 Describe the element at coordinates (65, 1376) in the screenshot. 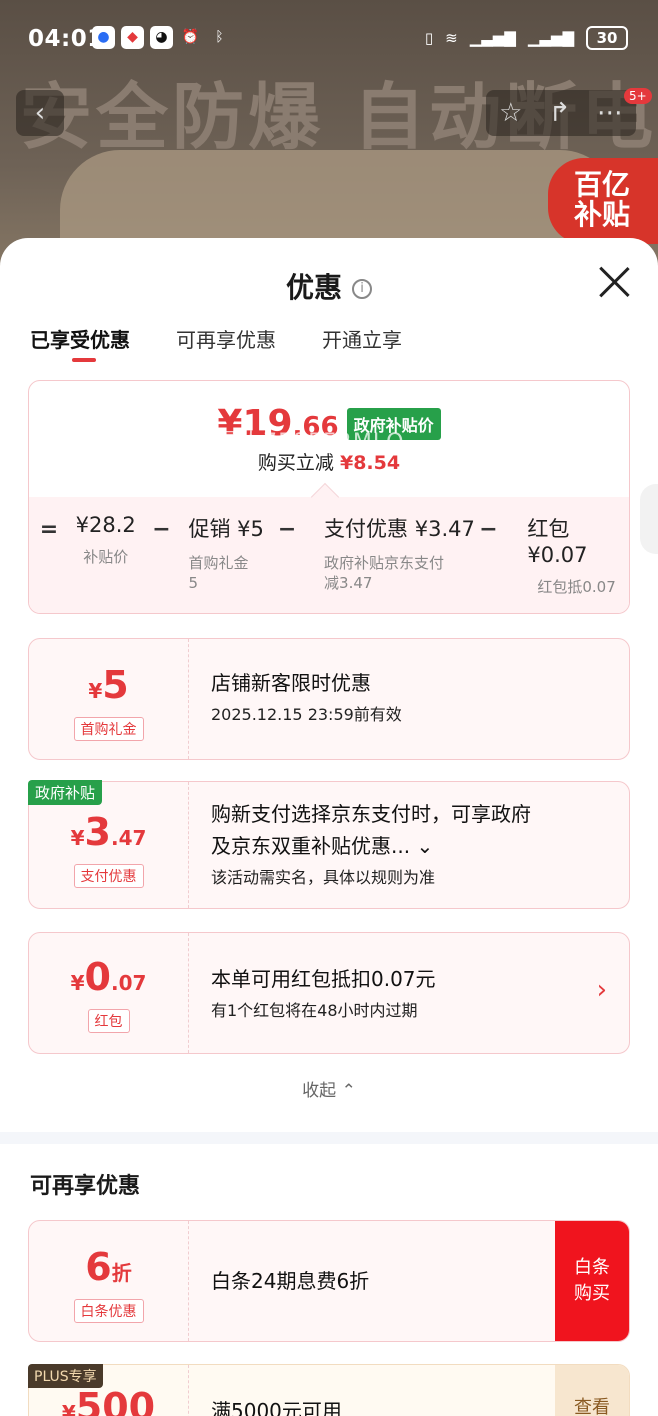

I see `plus-exclusive-tag: PLUS专享` at that location.